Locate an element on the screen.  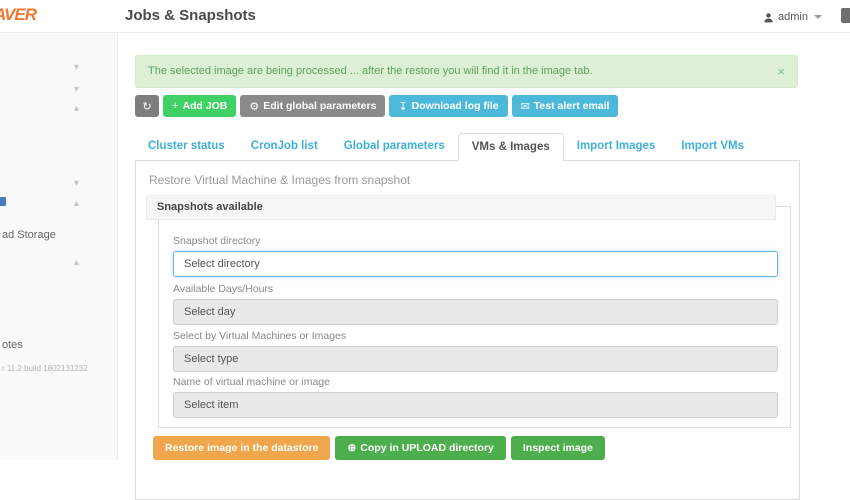
vm-name-field: Name of virtual machine or image is located at coordinates (475, 397).